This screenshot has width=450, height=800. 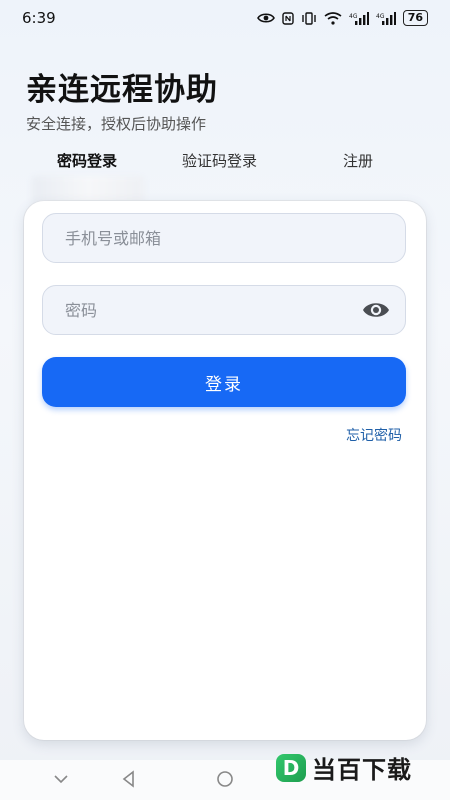 I want to click on watermark-text: 当百下载, so click(x=362, y=770).